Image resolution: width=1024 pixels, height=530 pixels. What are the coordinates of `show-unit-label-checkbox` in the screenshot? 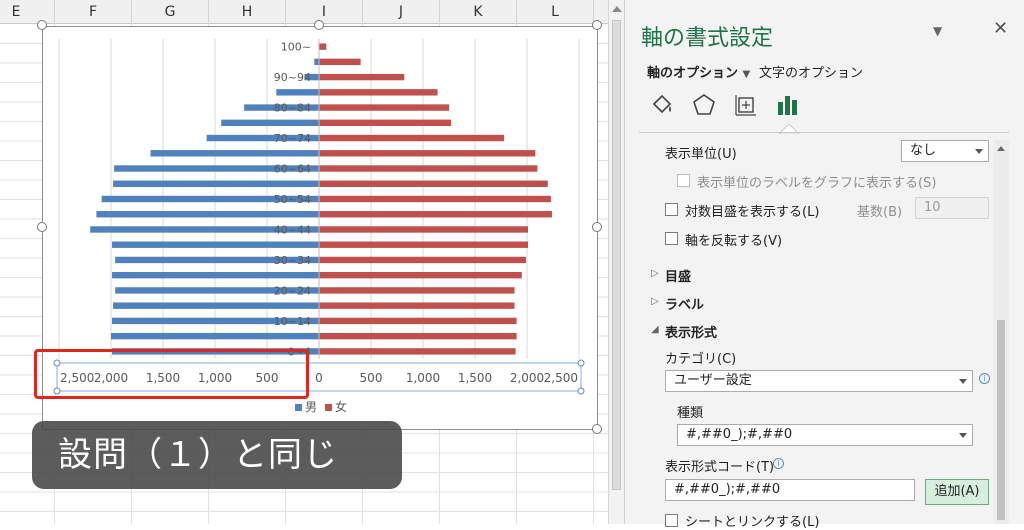 It's located at (683, 180).